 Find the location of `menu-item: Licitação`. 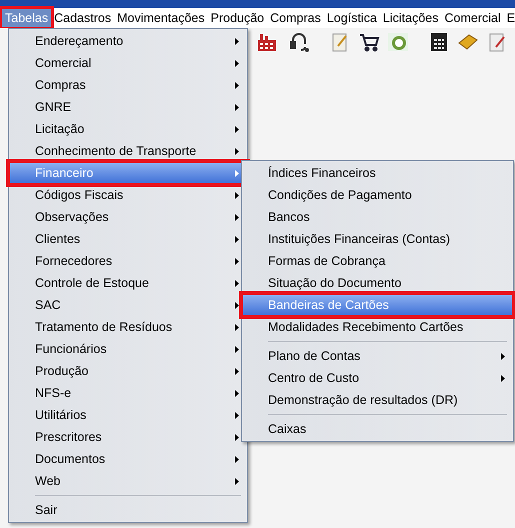

menu-item: Licitação is located at coordinates (128, 129).